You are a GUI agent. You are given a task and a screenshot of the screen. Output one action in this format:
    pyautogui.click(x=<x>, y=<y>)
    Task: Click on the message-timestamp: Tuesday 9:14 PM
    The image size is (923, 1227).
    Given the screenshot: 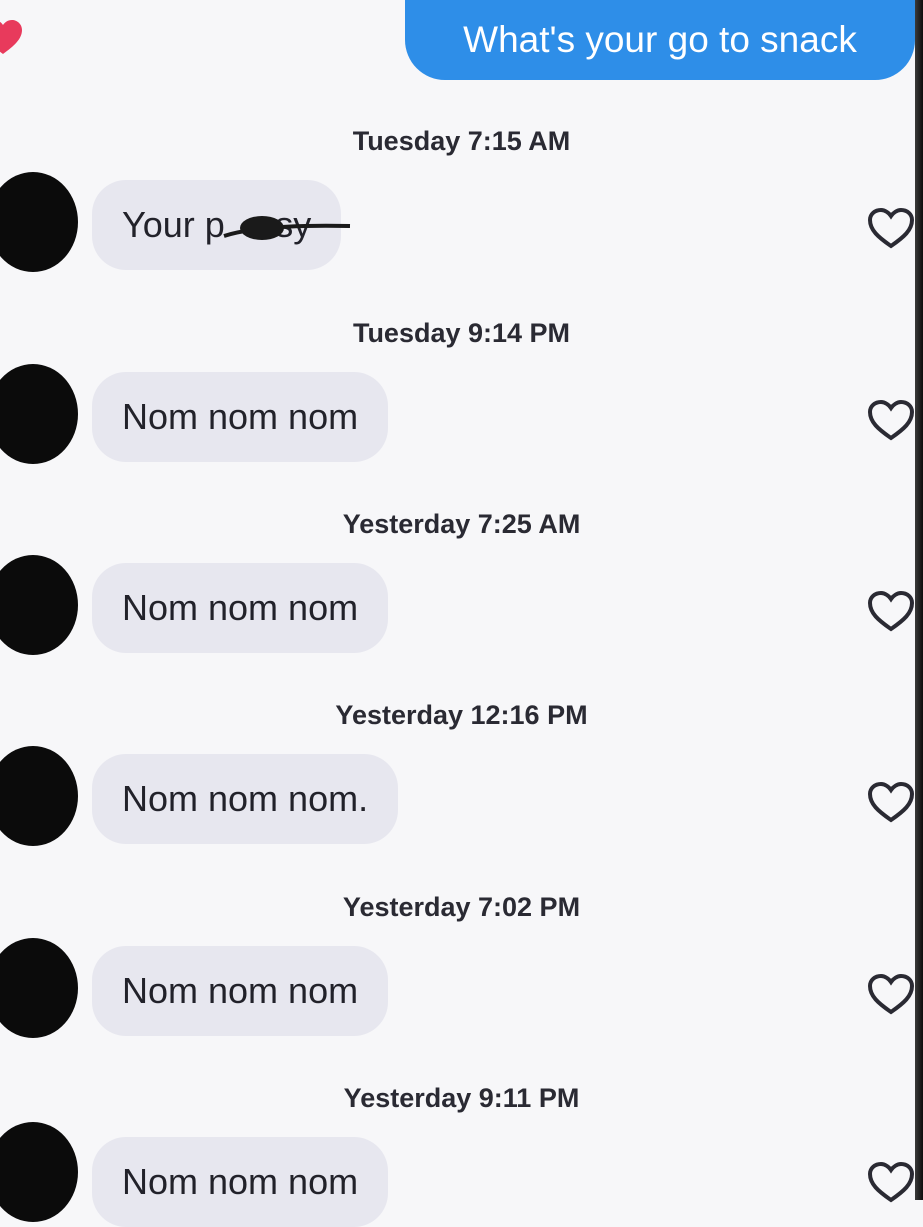 What is the action you would take?
    pyautogui.click(x=461, y=333)
    